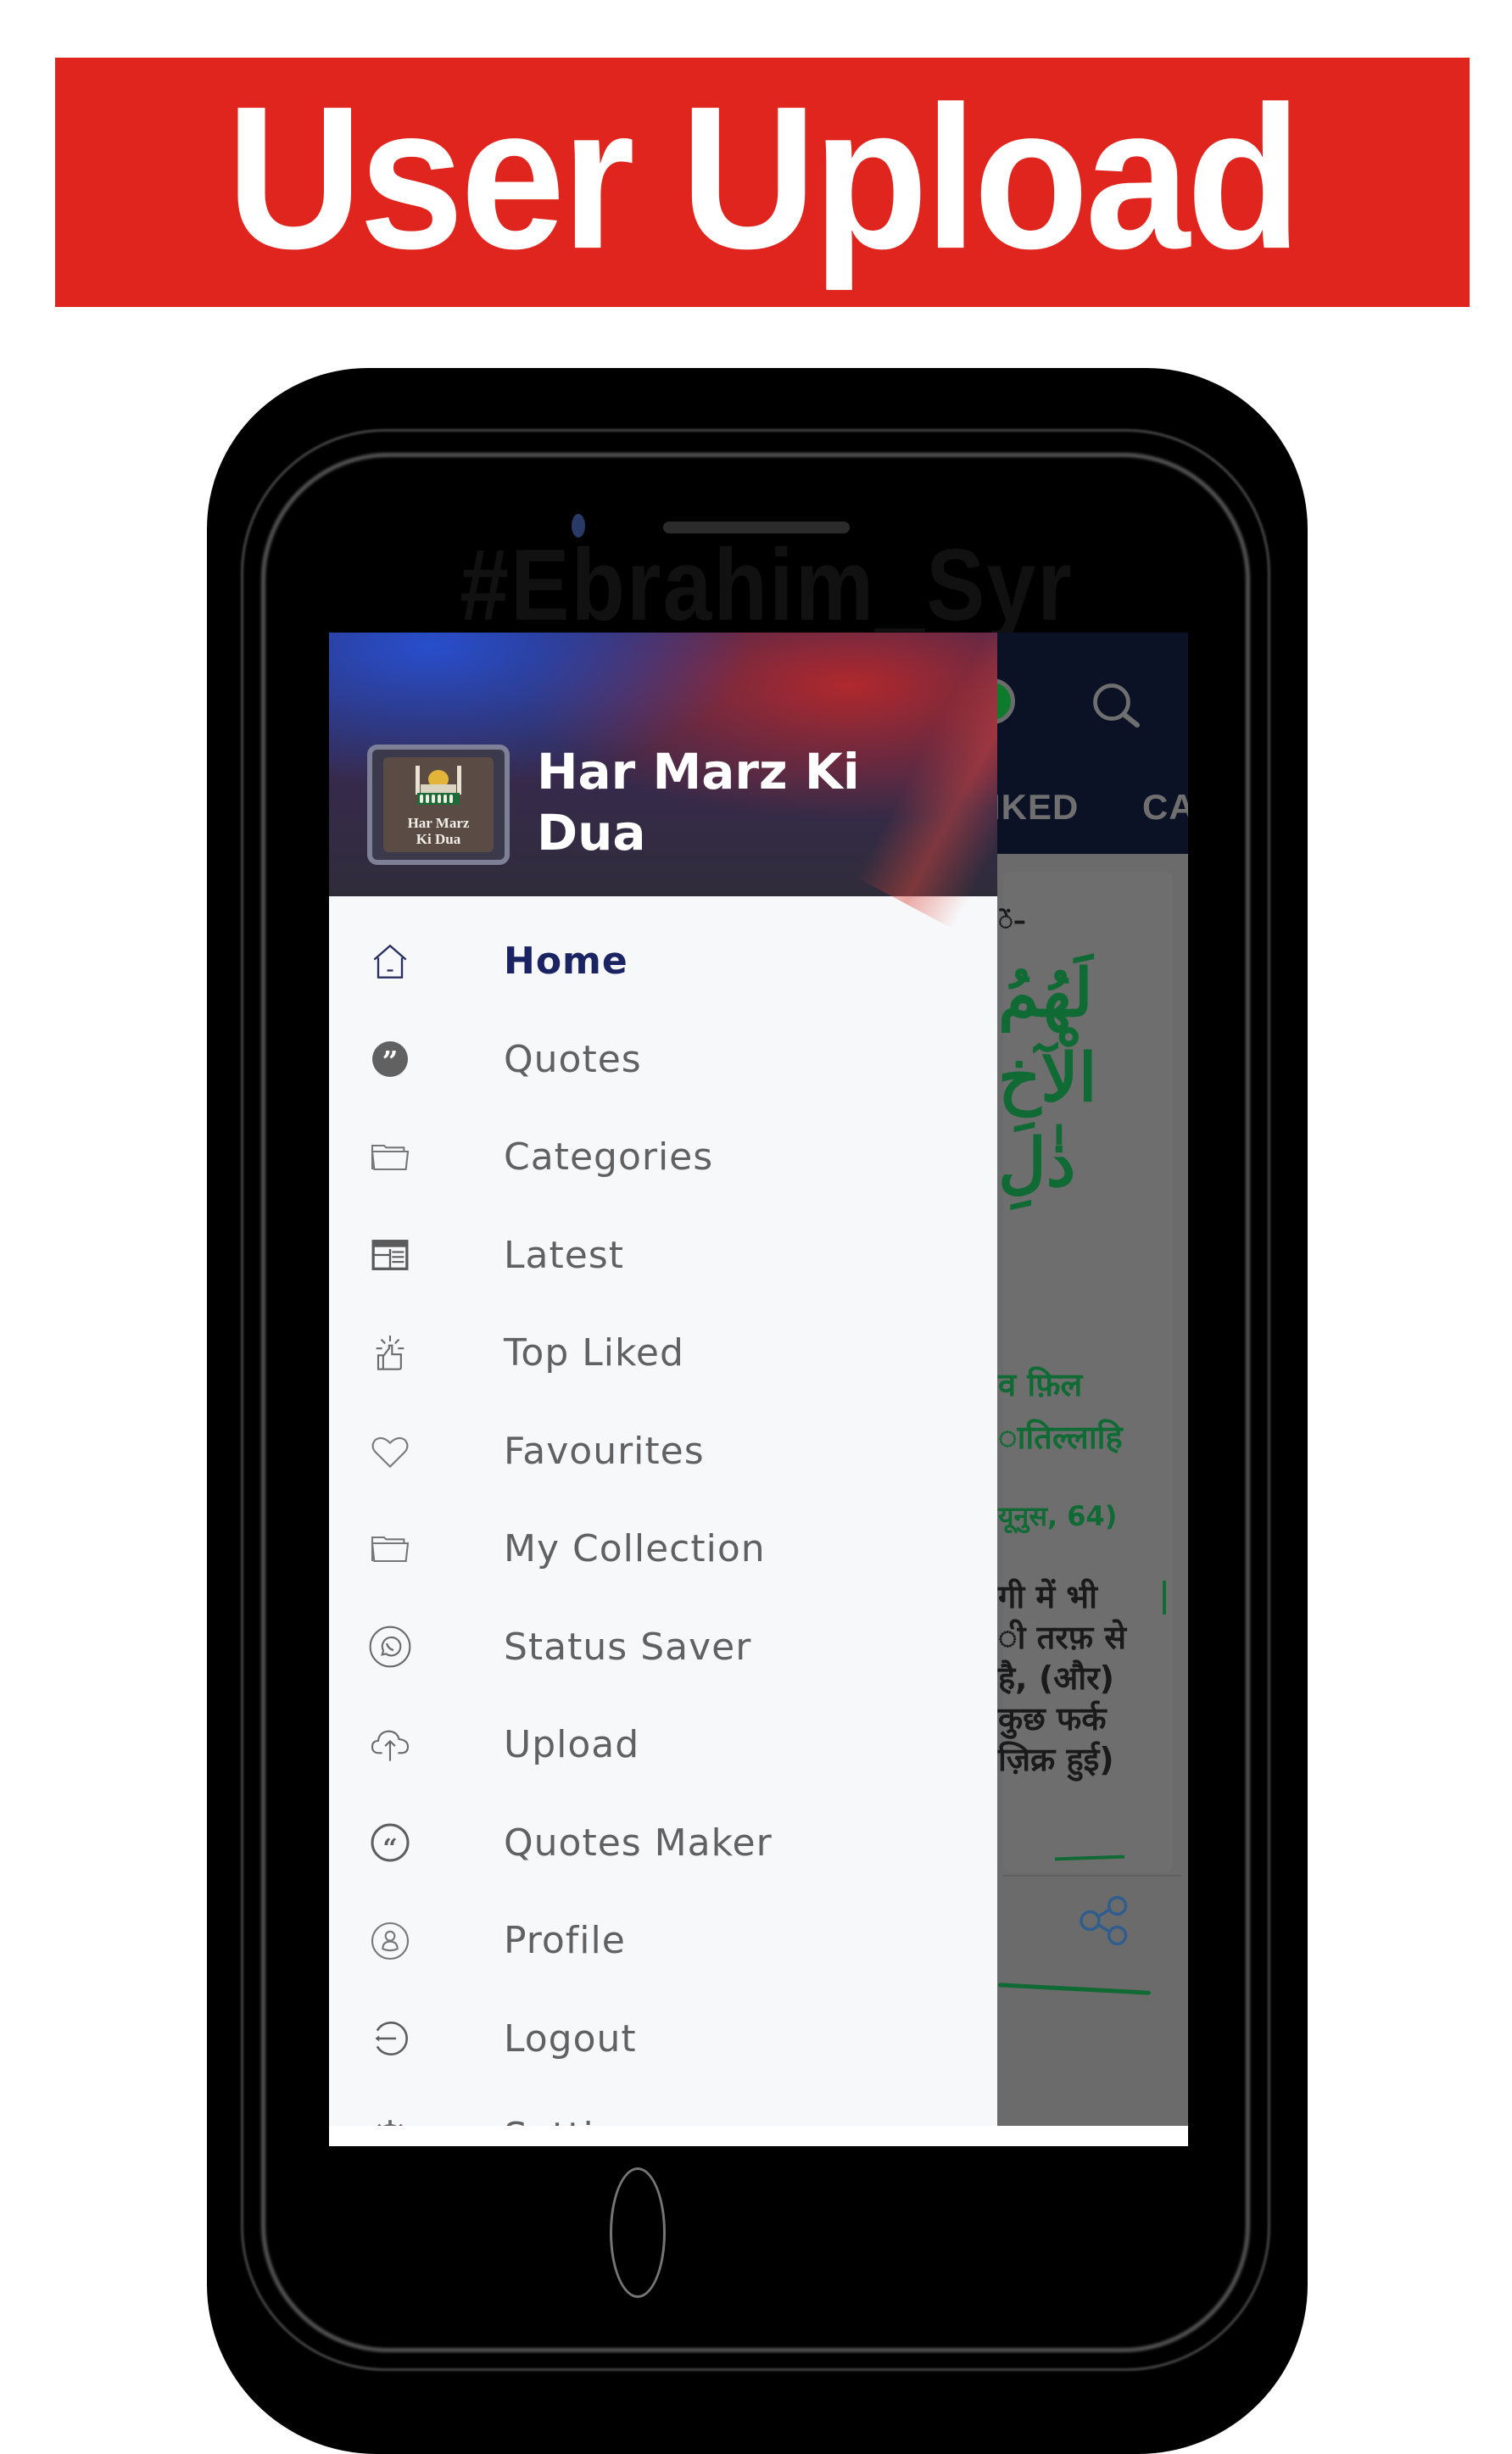  Describe the element at coordinates (1089, 807) in the screenshot. I see `background-tabs: IKED CA` at that location.